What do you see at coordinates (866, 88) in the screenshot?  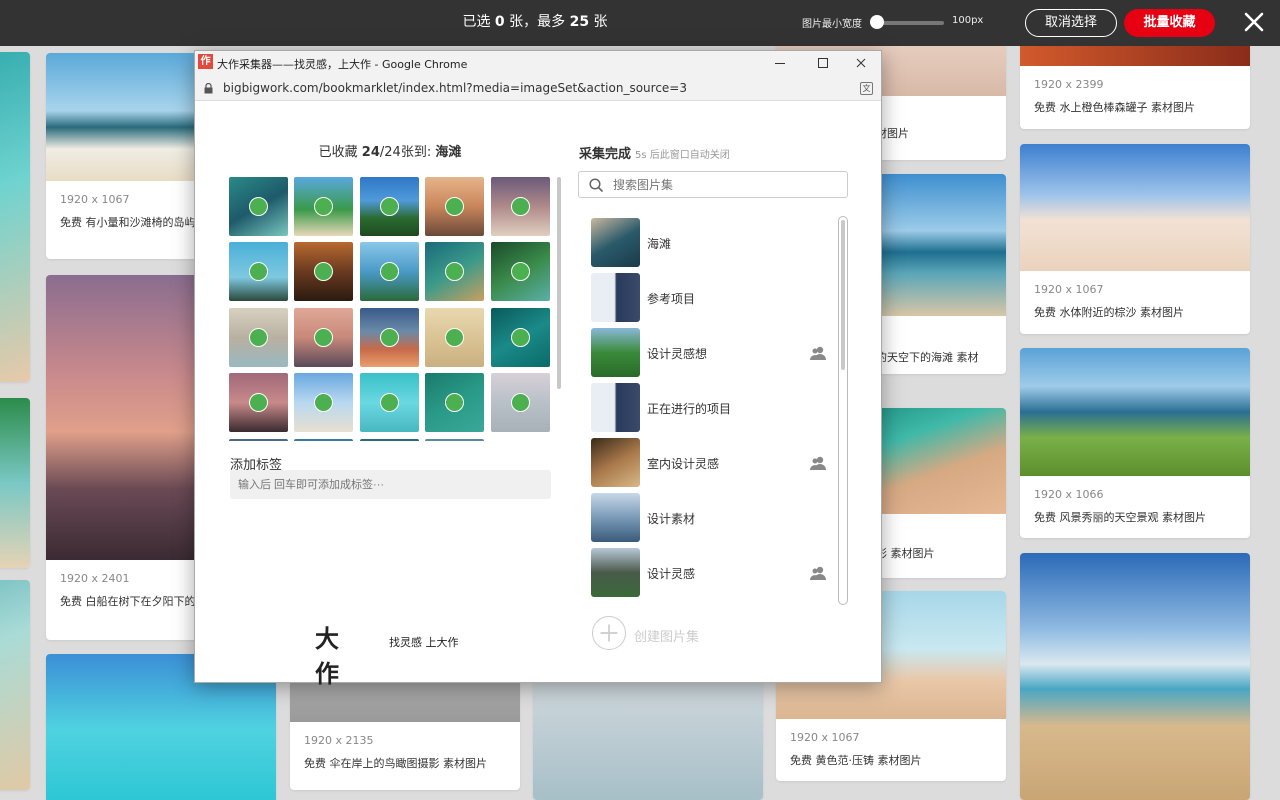 I see `translate-icon: 文` at bounding box center [866, 88].